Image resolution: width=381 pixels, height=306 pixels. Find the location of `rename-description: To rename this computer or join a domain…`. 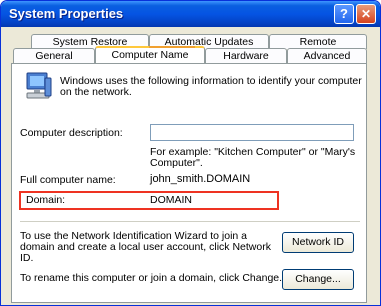

rename-description: To rename this computer or join a domain… is located at coordinates (151, 278).